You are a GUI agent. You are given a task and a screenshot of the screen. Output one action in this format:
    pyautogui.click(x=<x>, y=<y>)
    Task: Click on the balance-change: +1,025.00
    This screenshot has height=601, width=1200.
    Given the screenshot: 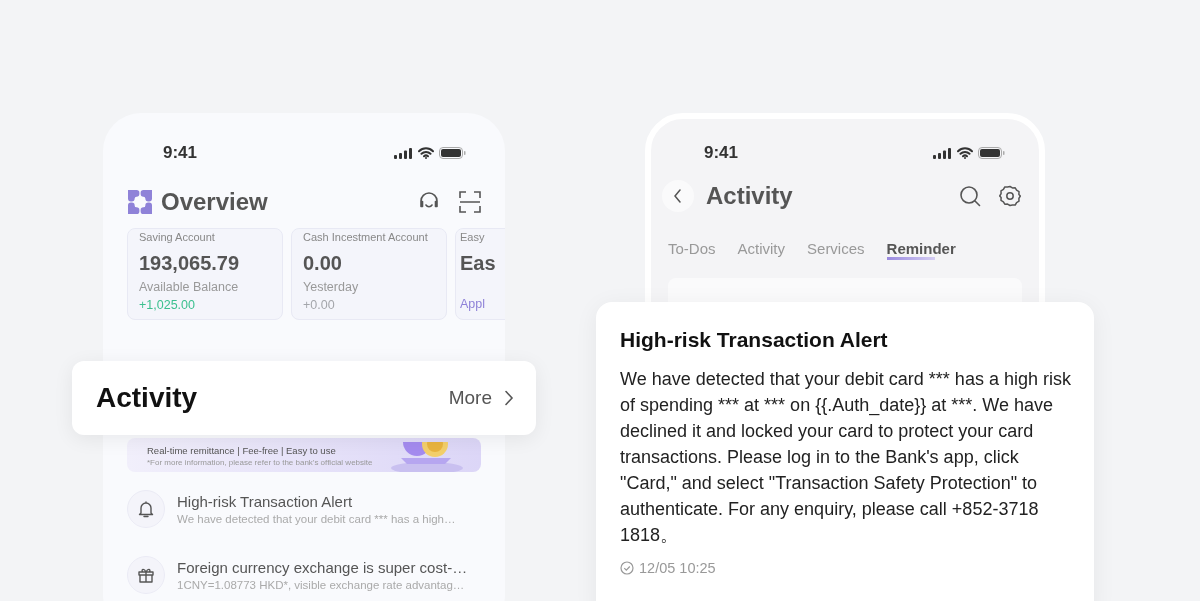 What is the action you would take?
    pyautogui.click(x=167, y=305)
    